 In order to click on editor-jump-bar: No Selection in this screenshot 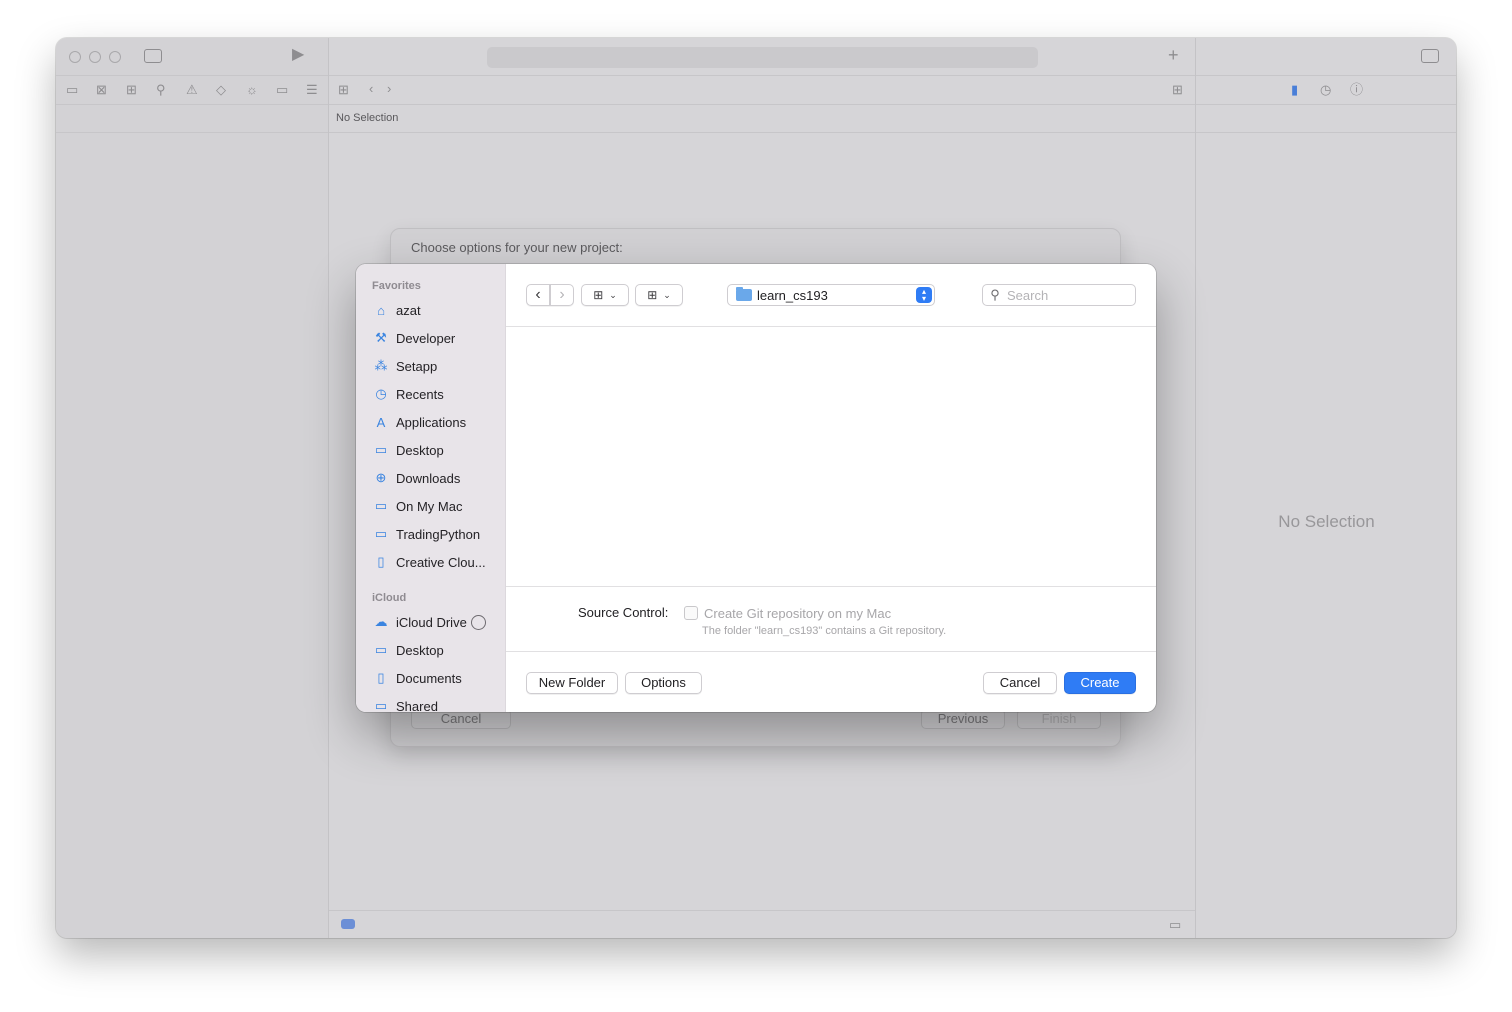, I will do `click(762, 119)`.